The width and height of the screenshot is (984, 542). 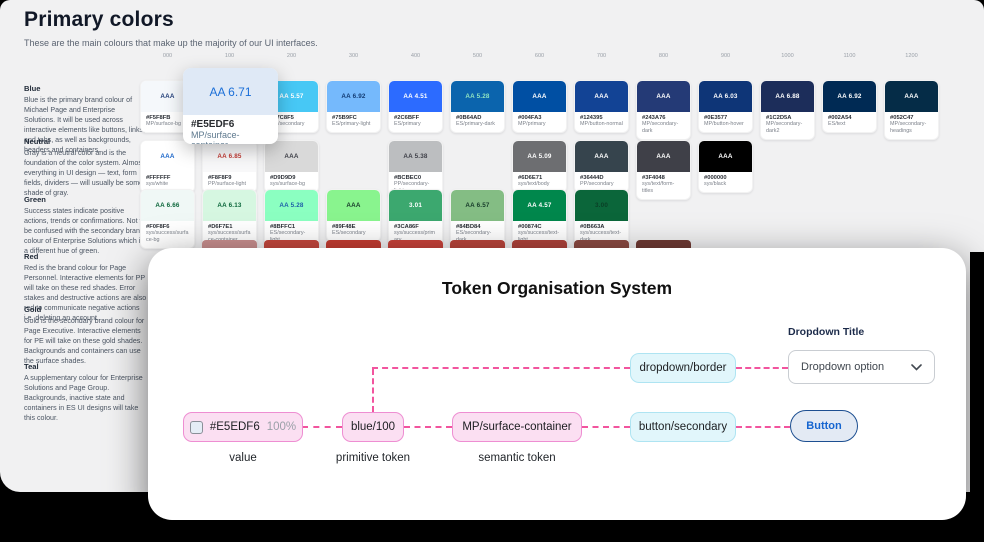 I want to click on swatch-neutral-100: AA 6.85 #F8F8F9 PP/surface-light, so click(x=229, y=166).